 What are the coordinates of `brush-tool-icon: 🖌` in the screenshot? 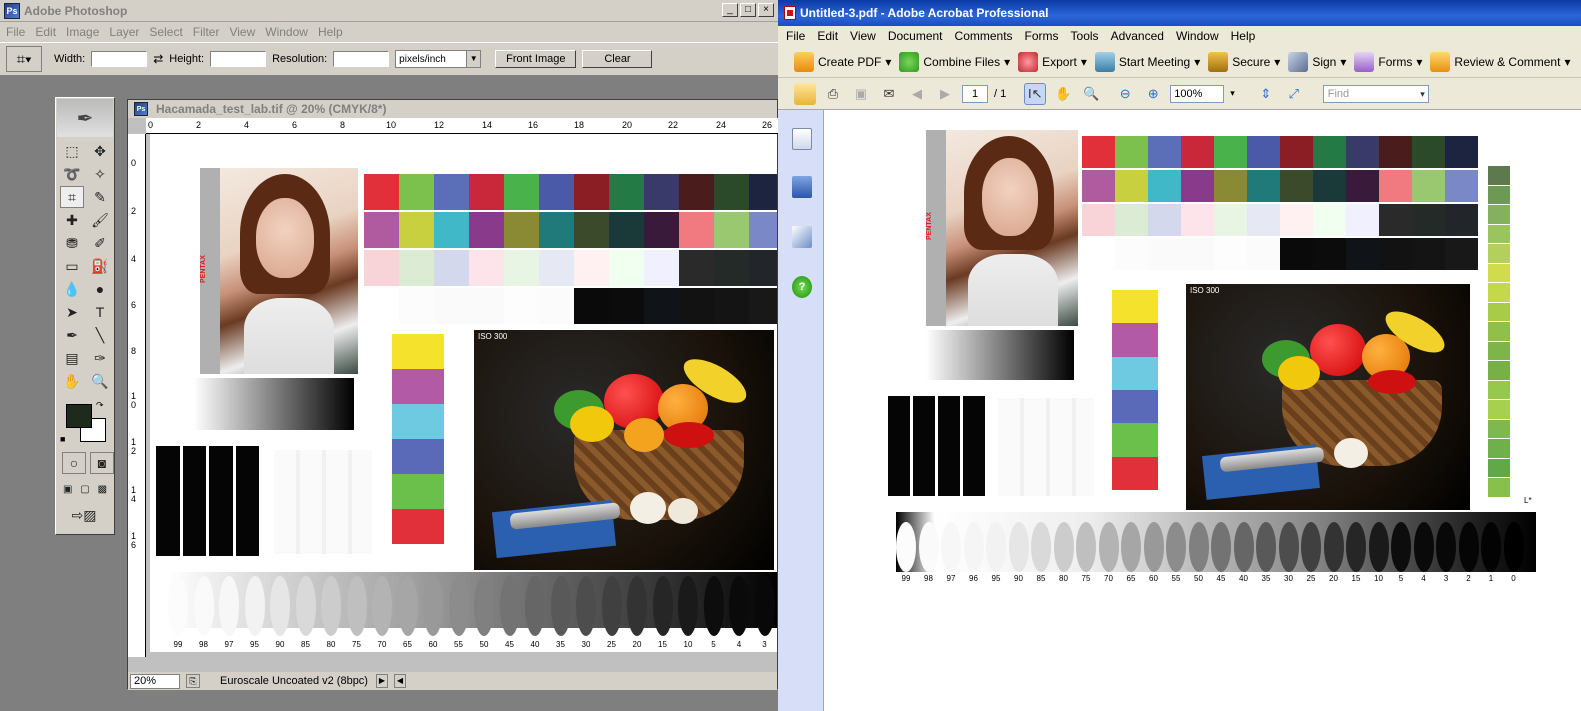 It's located at (100, 220).